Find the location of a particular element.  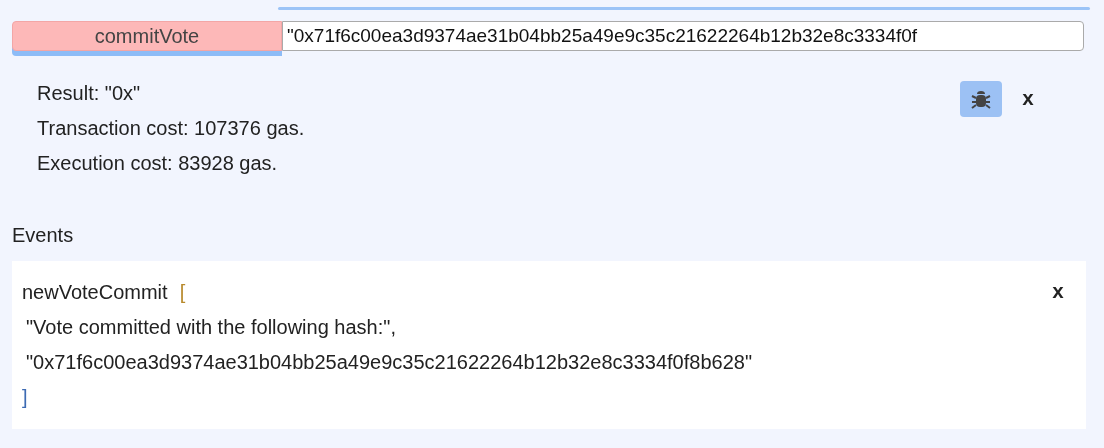

argument-field: "0x71f6c00ea3d9374ae31b04bb25a49e9c35c21622264b12b32e8c3334f0f is located at coordinates (683, 36).